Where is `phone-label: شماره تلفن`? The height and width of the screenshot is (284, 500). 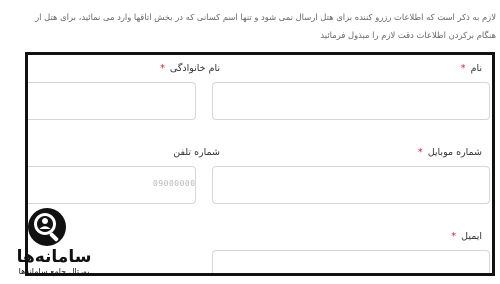 phone-label: شماره تلفن is located at coordinates (196, 152).